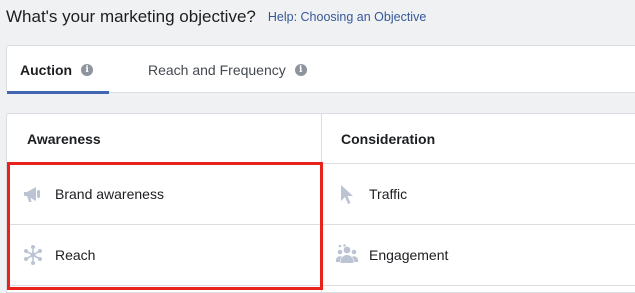 The width and height of the screenshot is (635, 293). What do you see at coordinates (347, 194) in the screenshot?
I see `cursor-arrow-icon` at bounding box center [347, 194].